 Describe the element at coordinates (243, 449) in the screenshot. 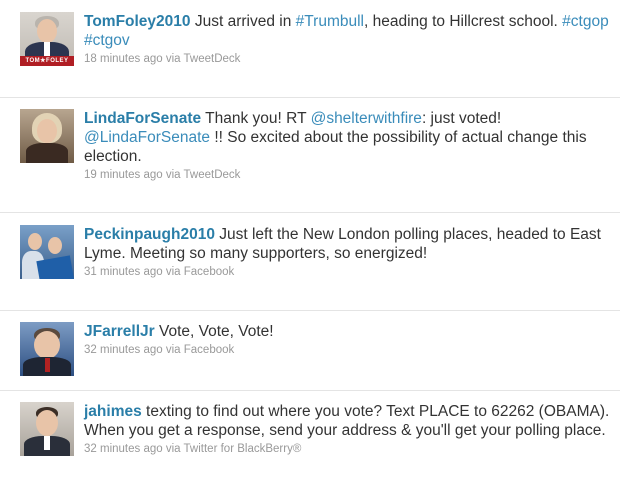

I see `source-link: Twitter for BlackBerry®` at that location.